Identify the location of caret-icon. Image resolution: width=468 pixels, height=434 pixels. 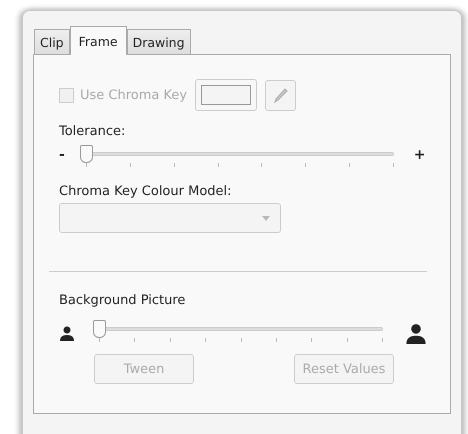
(266, 218).